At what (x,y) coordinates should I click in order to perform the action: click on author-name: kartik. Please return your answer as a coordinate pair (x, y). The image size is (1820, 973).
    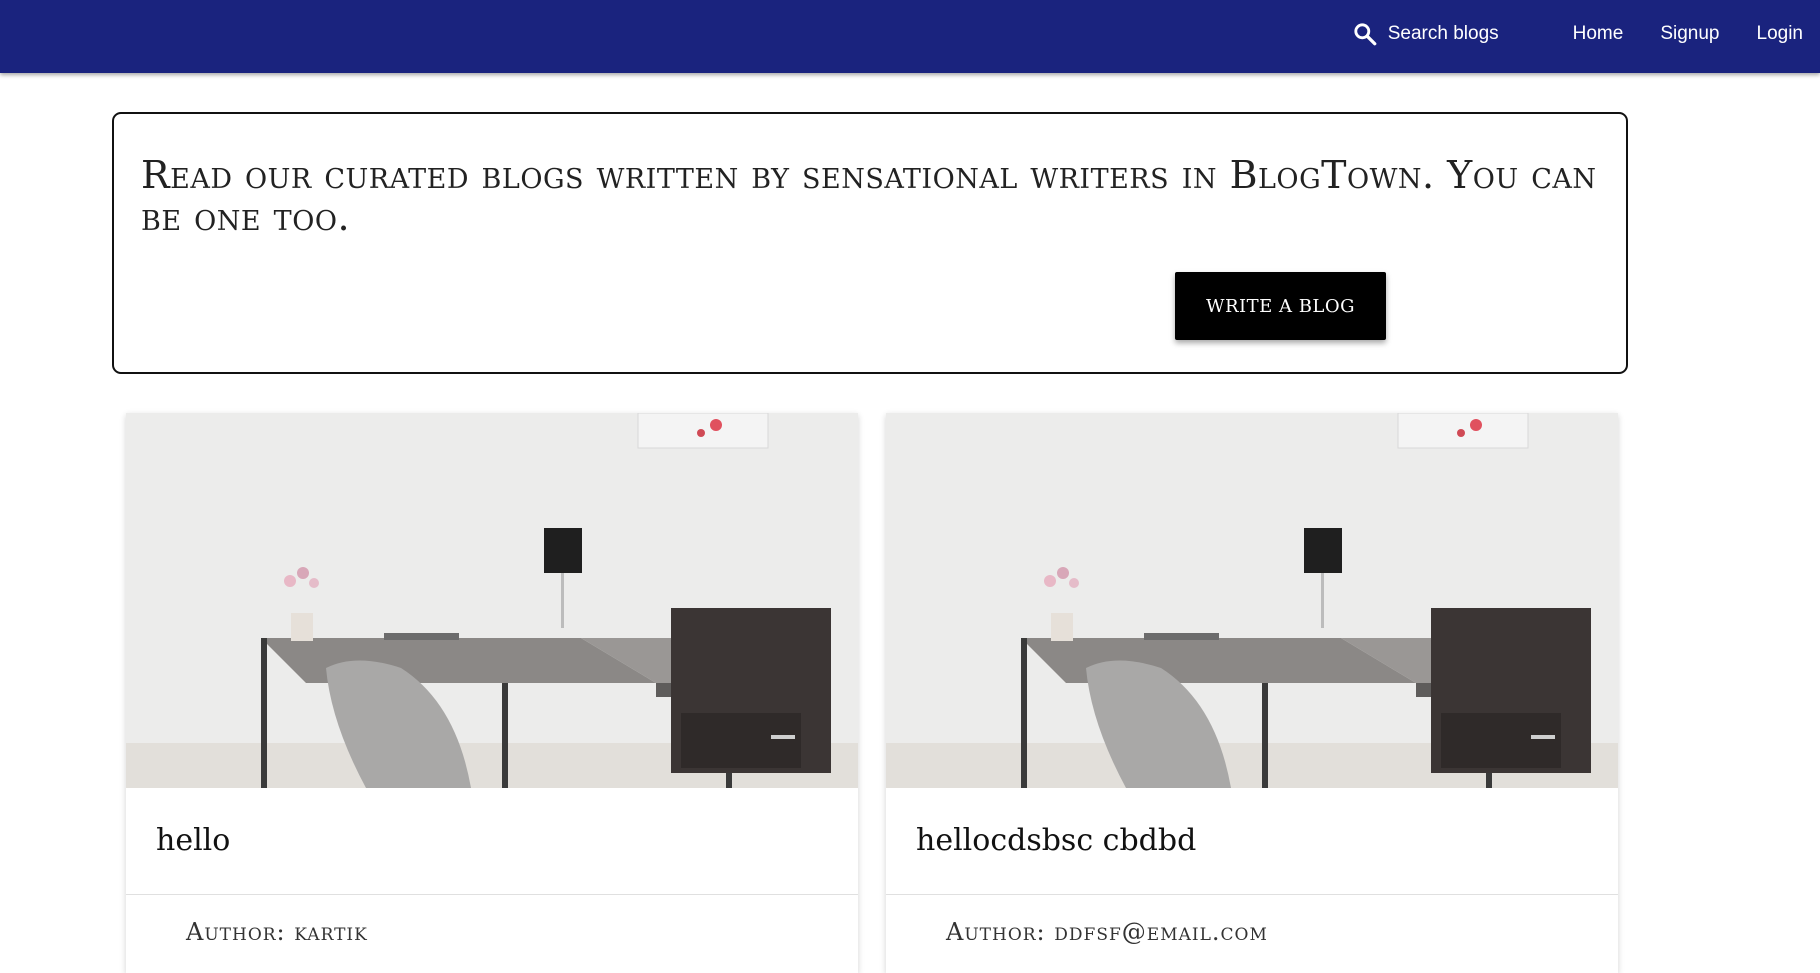
    Looking at the image, I should click on (331, 932).